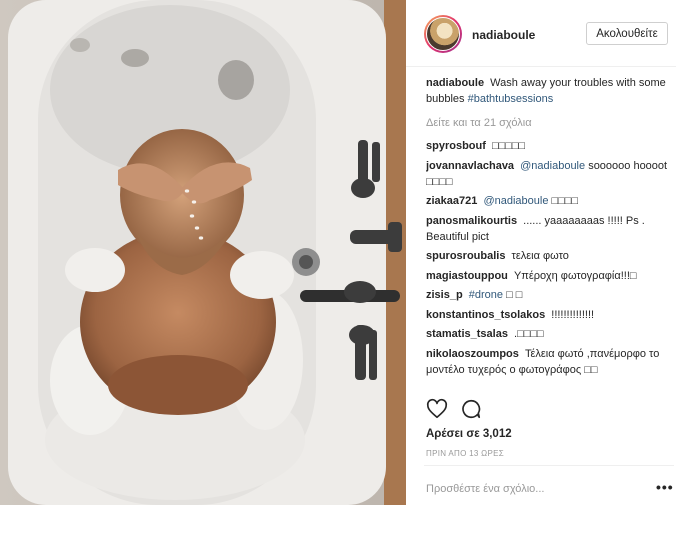 The height and width of the screenshot is (542, 700). What do you see at coordinates (529, 334) in the screenshot?
I see `comment-text: .□□□□` at bounding box center [529, 334].